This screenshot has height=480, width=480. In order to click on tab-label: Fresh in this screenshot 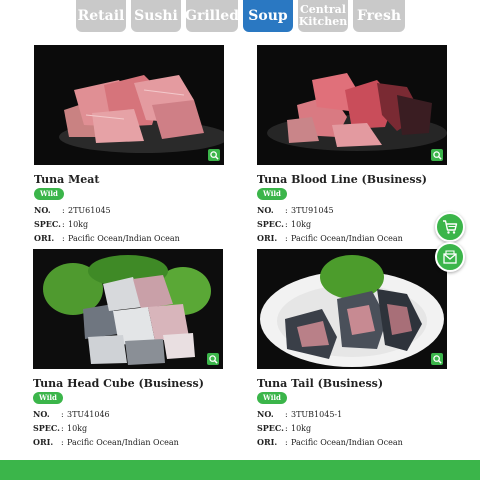, I will do `click(379, 16)`.